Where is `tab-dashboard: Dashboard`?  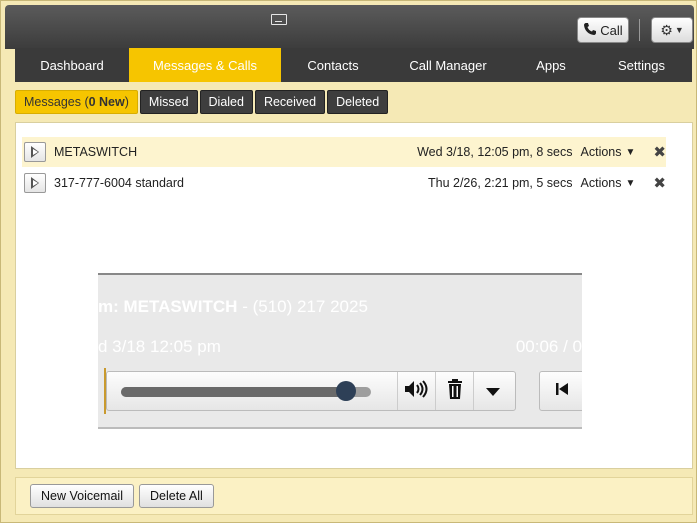 tab-dashboard: Dashboard is located at coordinates (72, 65).